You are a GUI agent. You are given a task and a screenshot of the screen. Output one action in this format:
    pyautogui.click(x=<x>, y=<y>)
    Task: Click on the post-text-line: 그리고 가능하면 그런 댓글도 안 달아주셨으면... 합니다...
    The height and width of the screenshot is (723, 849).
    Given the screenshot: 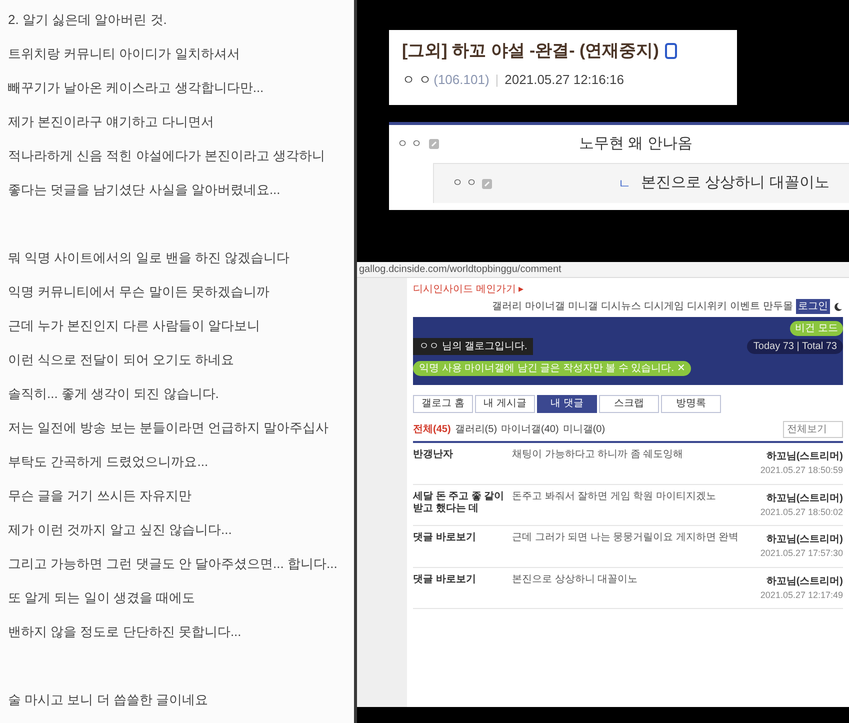 What is the action you would take?
    pyautogui.click(x=173, y=564)
    